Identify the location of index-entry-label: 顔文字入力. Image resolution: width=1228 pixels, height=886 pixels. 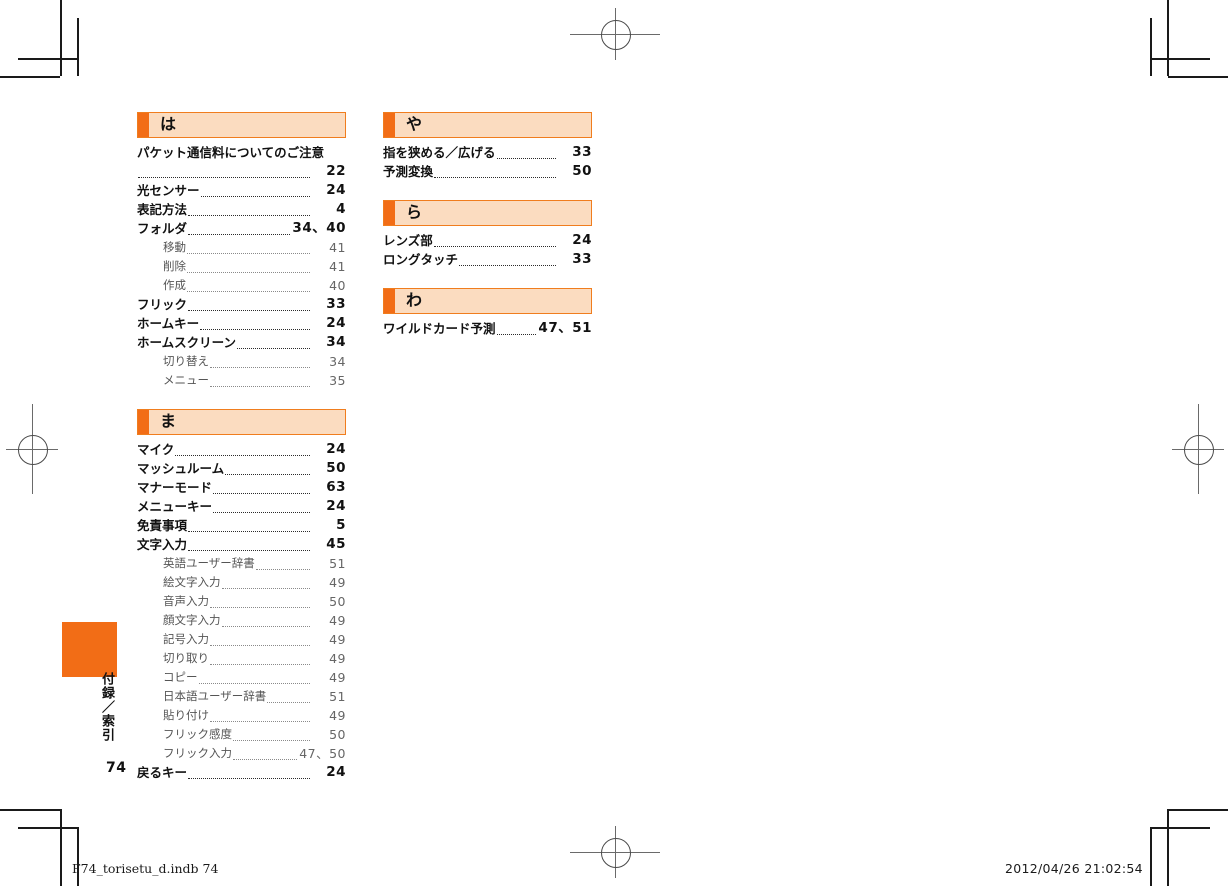
(192, 620).